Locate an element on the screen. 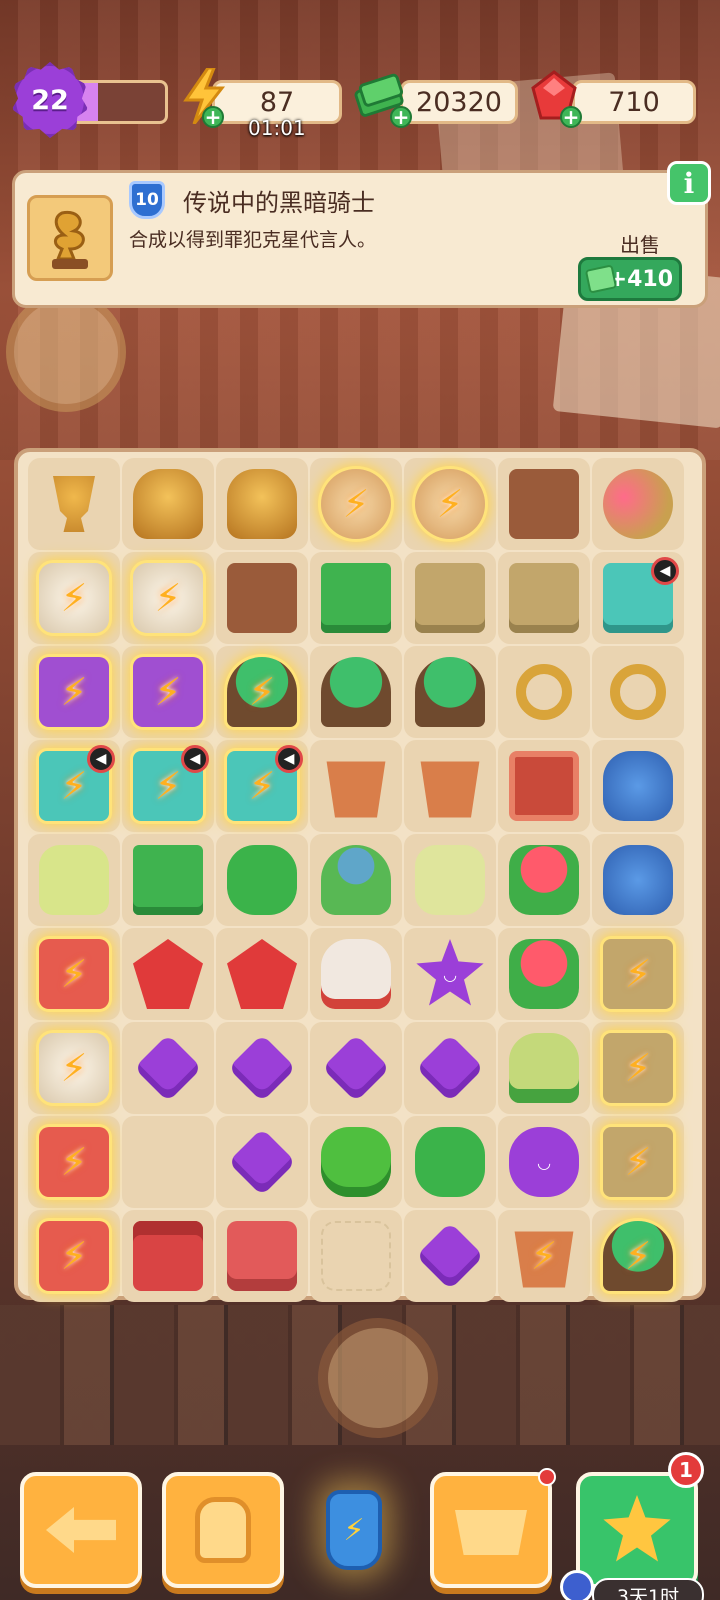  back-button is located at coordinates (81, 1530).